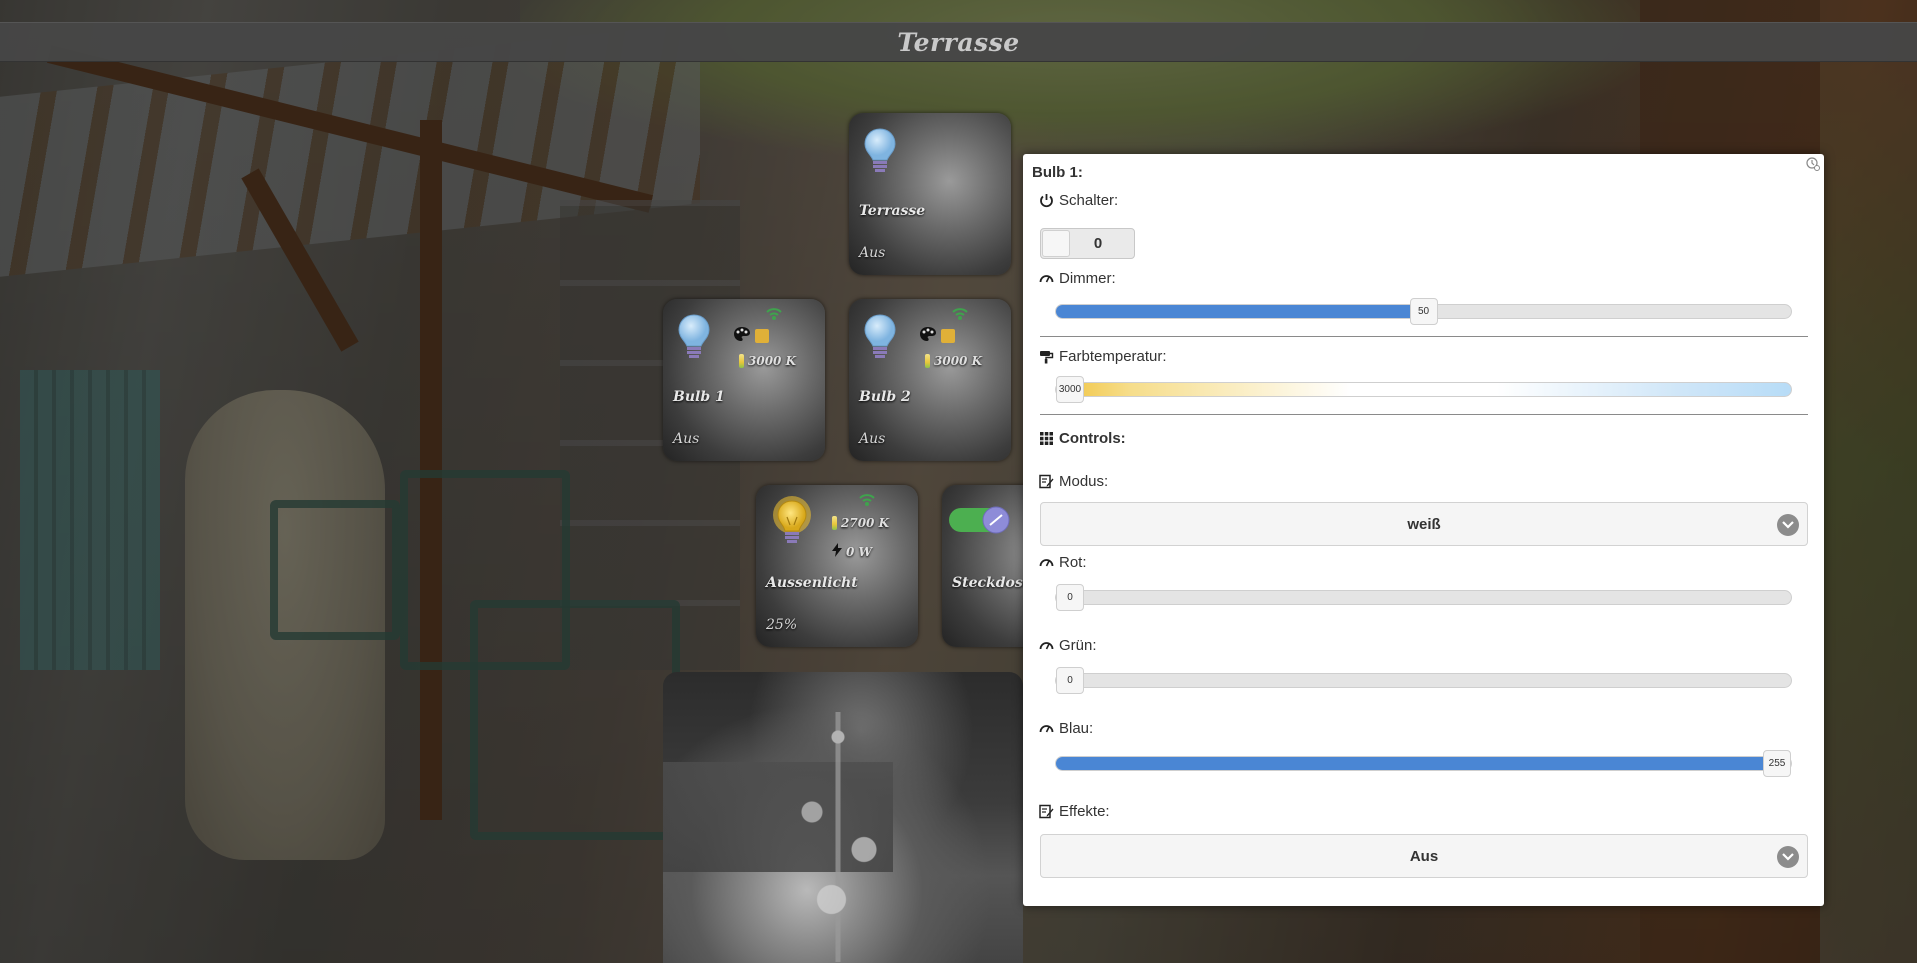 This screenshot has width=1917, height=963. Describe the element at coordinates (1089, 200) in the screenshot. I see `schalter-label: Schalter:` at that location.